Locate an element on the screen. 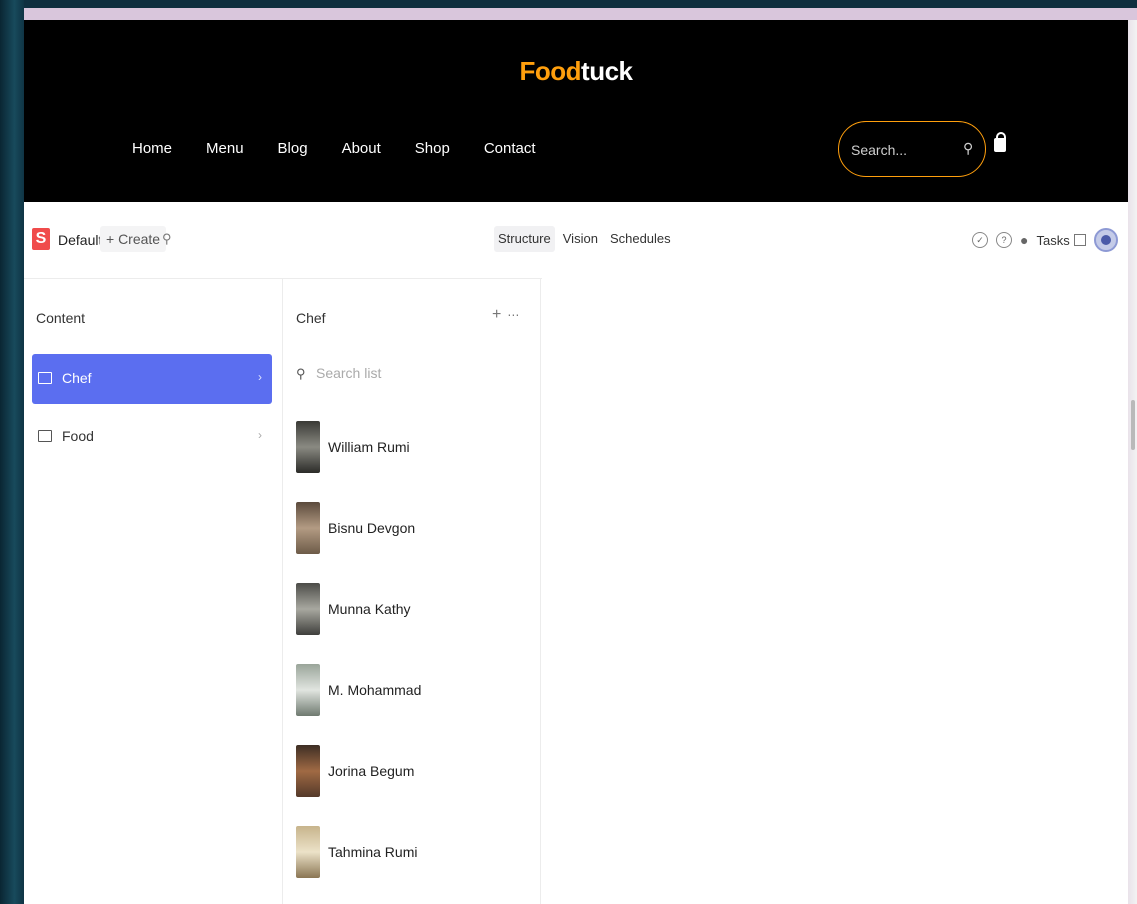  document-name: Jorina Begum is located at coordinates (371, 771).